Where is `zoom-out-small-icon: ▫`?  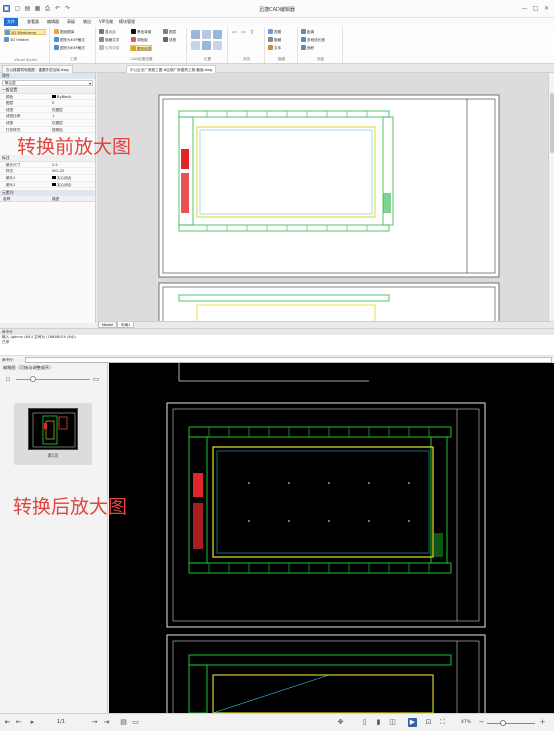 zoom-out-small-icon: ▫ is located at coordinates (8, 379).